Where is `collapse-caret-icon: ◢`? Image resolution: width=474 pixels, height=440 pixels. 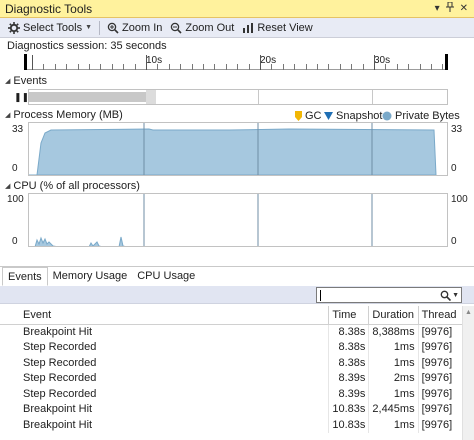 collapse-caret-icon: ◢ is located at coordinates (8, 186).